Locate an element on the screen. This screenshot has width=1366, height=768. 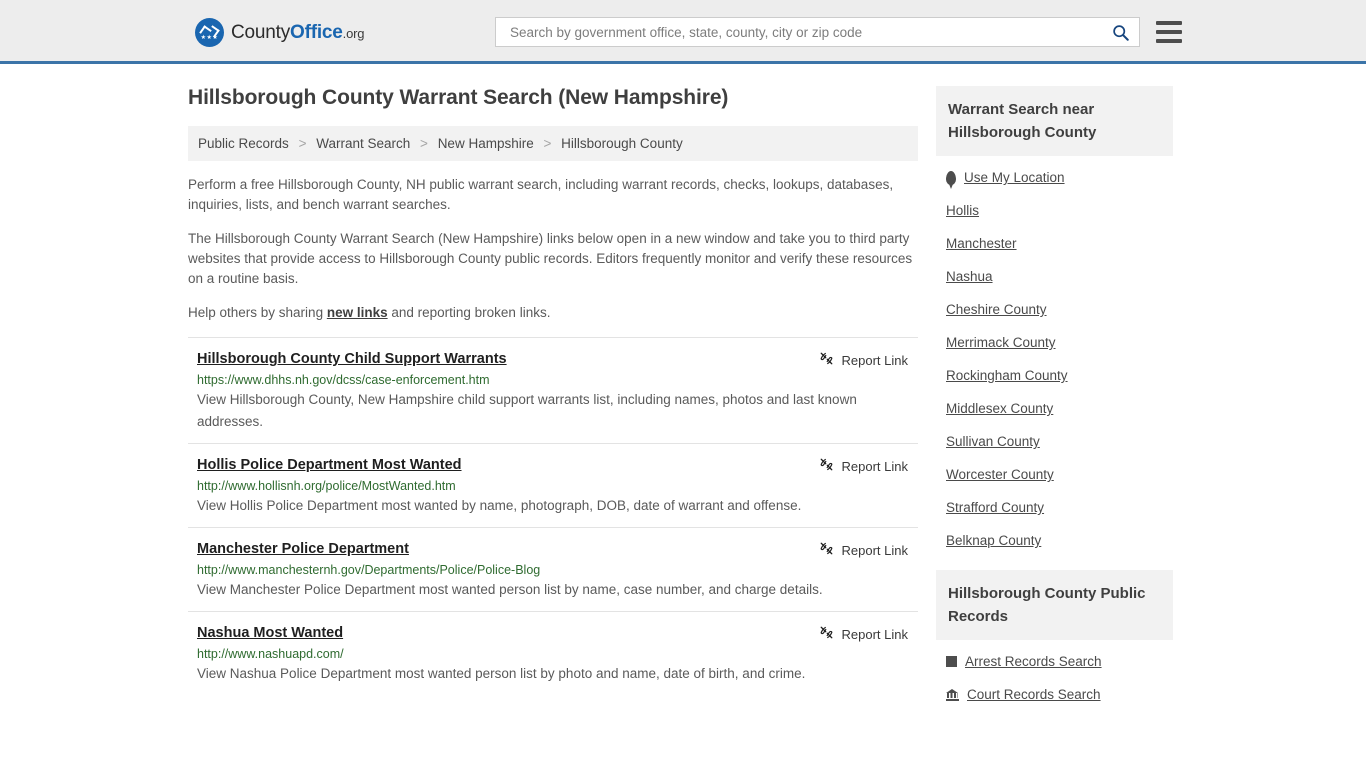
map-pin-icon is located at coordinates (951, 179).